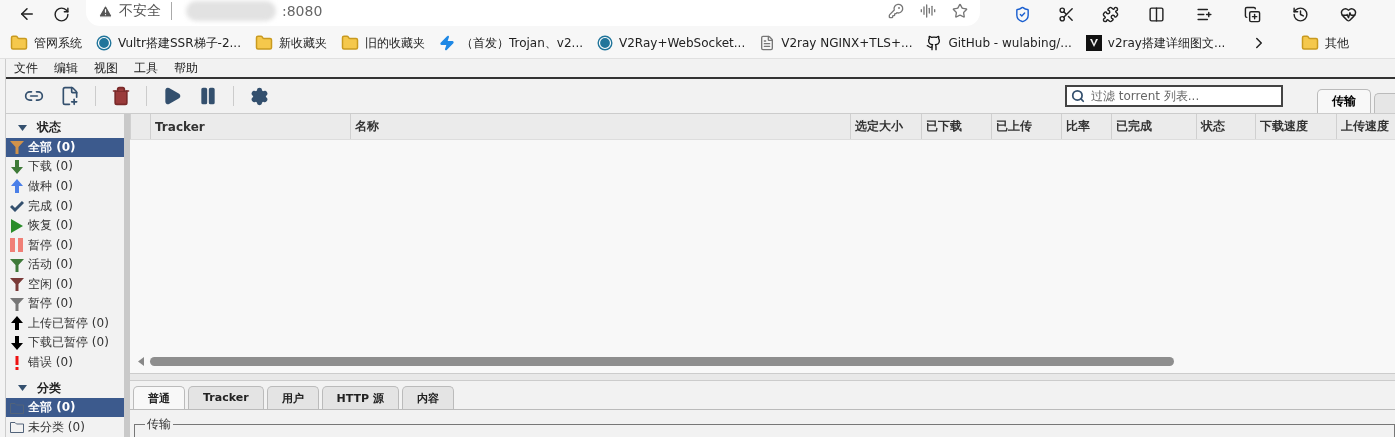 The width and height of the screenshot is (1395, 437). Describe the element at coordinates (1348, 14) in the screenshot. I see `health-icon` at that location.